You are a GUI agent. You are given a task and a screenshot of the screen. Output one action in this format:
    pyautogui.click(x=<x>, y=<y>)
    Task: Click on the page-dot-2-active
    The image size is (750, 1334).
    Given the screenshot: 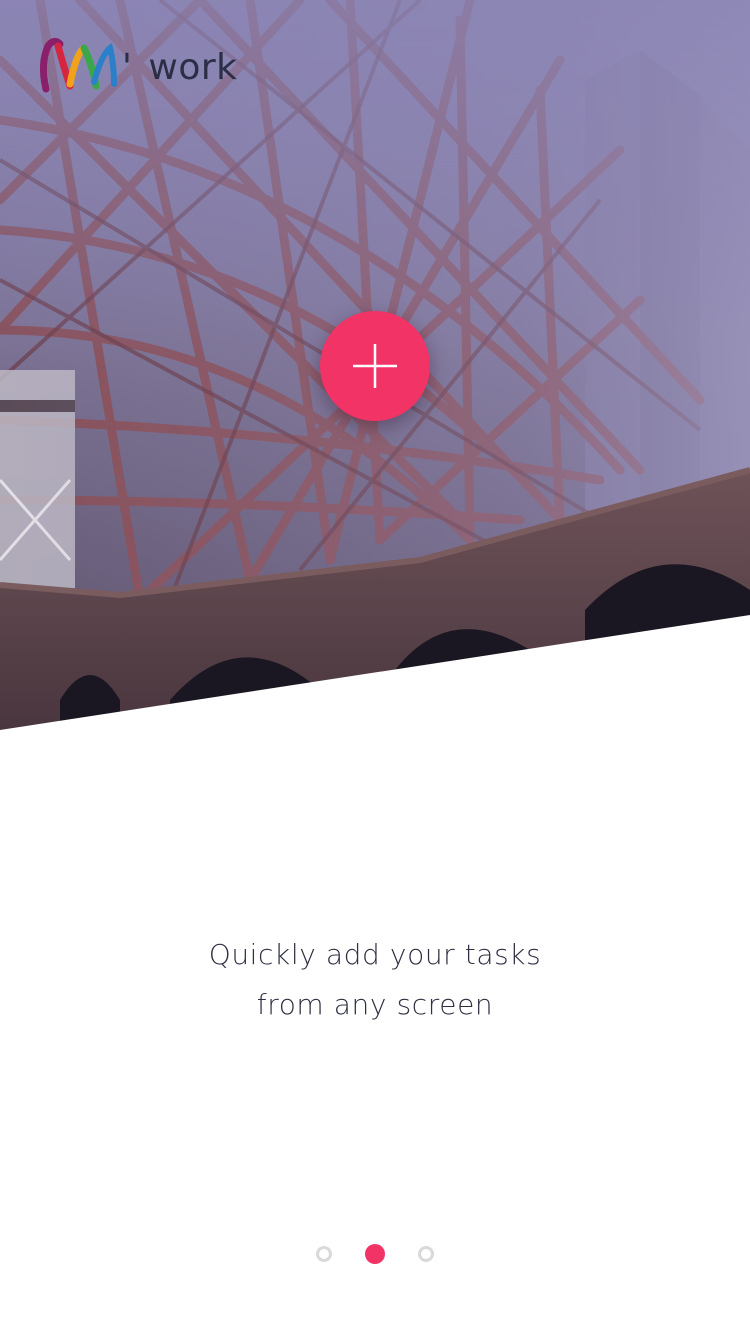 What is the action you would take?
    pyautogui.click(x=375, y=1254)
    